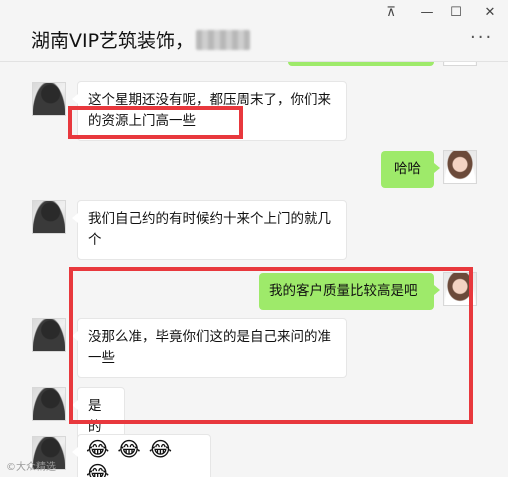  What do you see at coordinates (483, 38) in the screenshot?
I see `more-options-button: ···` at bounding box center [483, 38].